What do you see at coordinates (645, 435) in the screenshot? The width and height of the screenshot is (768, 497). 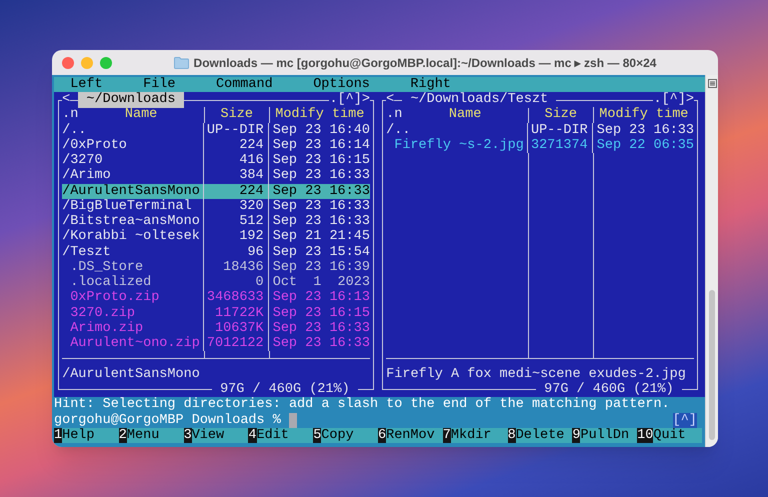 I see `key-number: 10` at bounding box center [645, 435].